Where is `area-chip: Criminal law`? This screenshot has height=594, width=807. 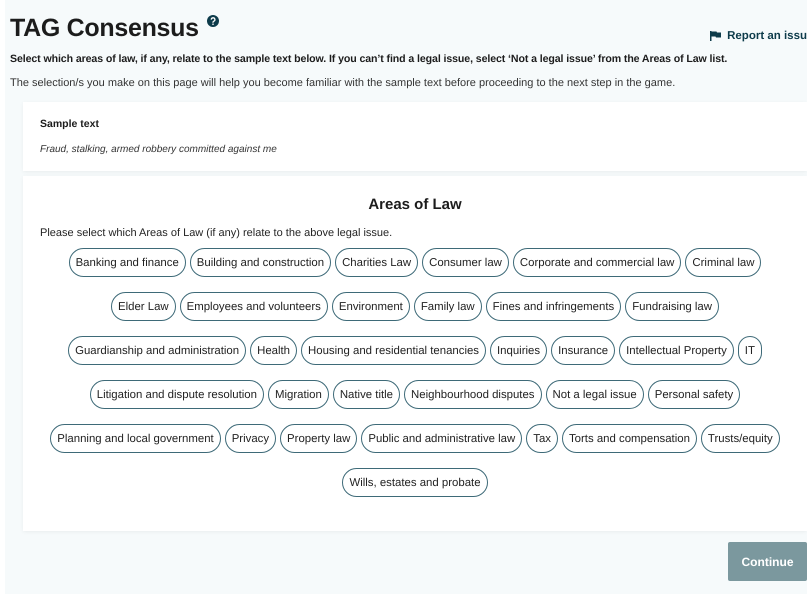
area-chip: Criminal law is located at coordinates (723, 262).